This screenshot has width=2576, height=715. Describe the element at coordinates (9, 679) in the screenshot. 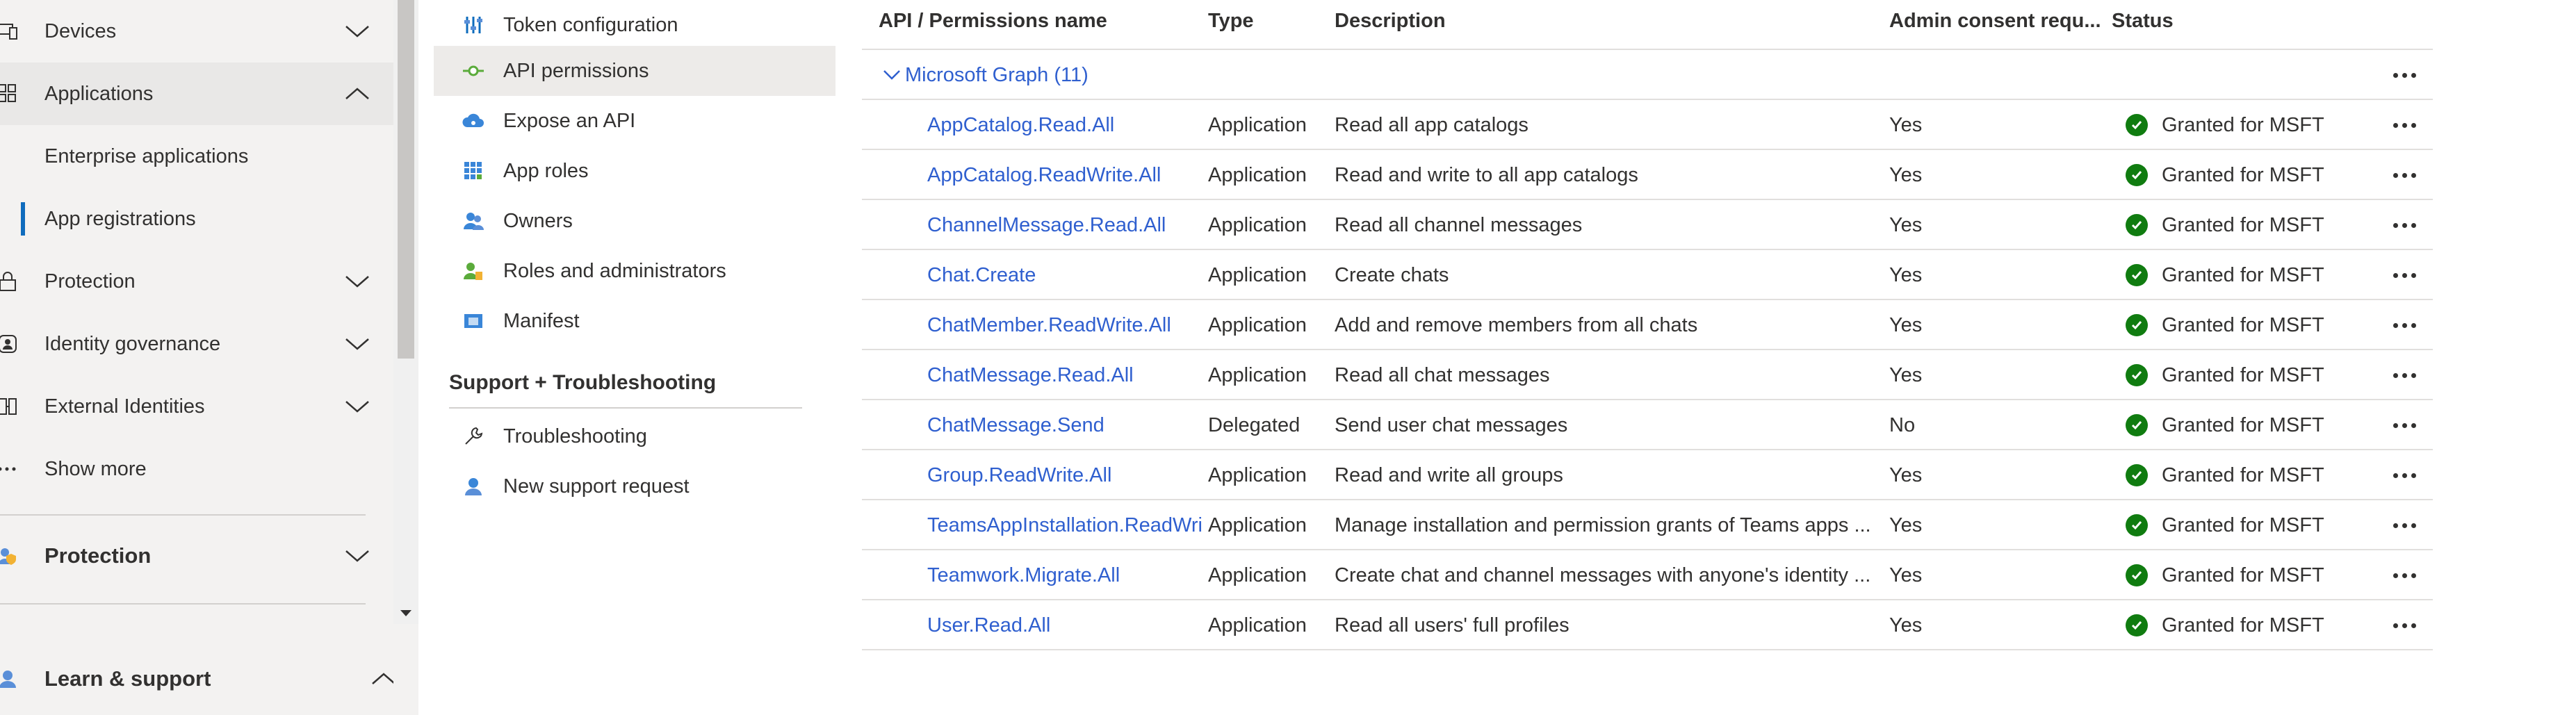

I see `learn-support-icon` at that location.